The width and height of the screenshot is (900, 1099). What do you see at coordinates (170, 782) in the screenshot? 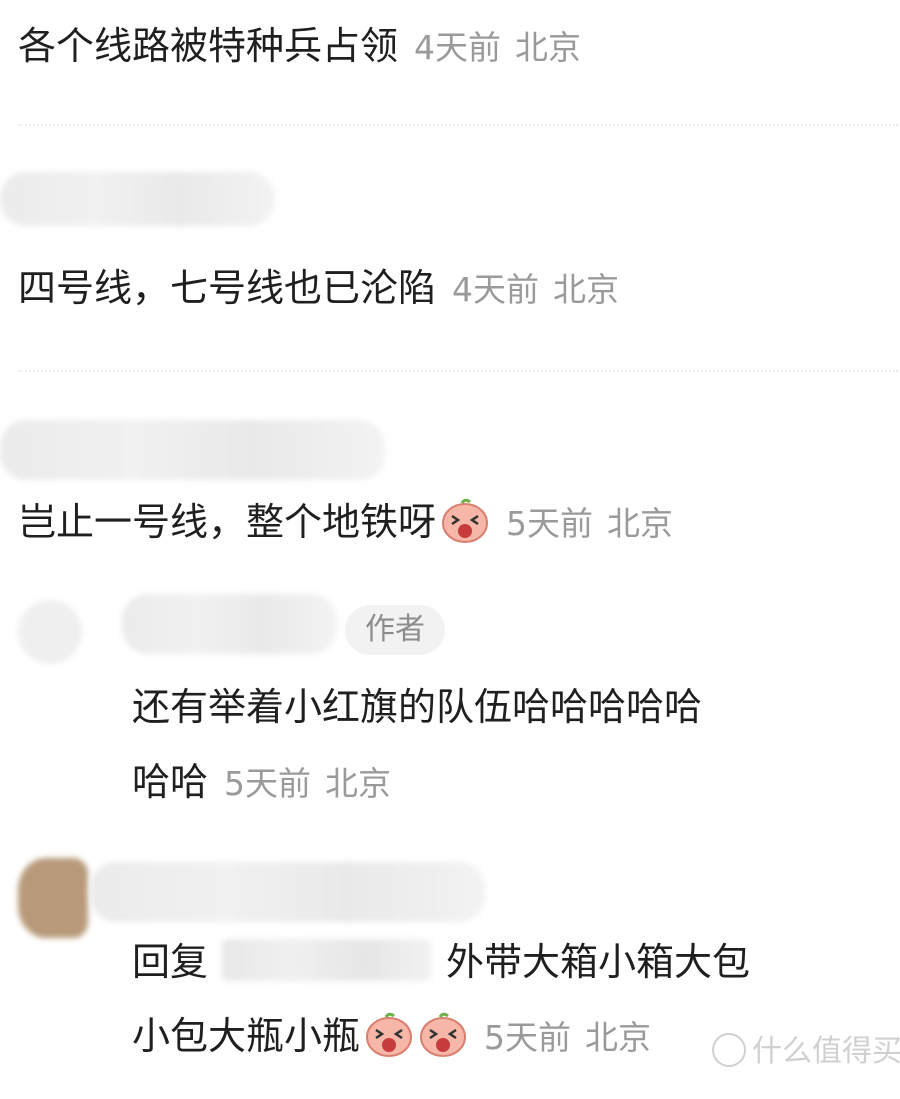
I see `comment-text-line2: 哈哈` at bounding box center [170, 782].